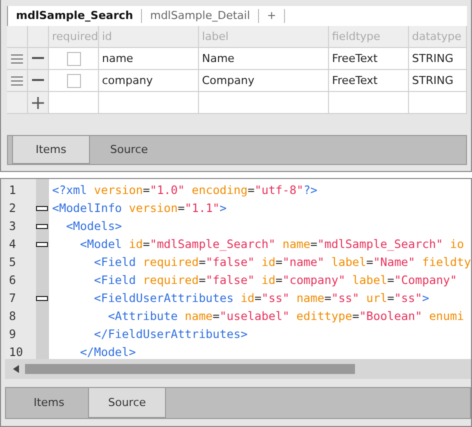 This screenshot has height=427, width=472. What do you see at coordinates (275, 280) in the screenshot?
I see `code-line: <Field required="false" id="company" label="Company"` at bounding box center [275, 280].